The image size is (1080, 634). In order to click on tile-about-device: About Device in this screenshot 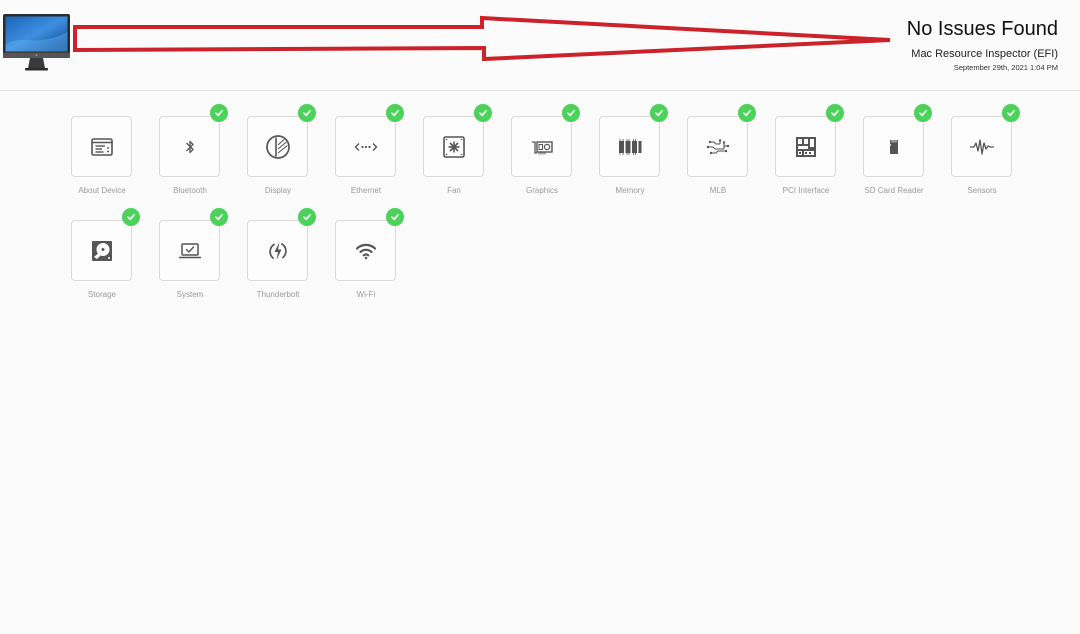, I will do `click(102, 162)`.